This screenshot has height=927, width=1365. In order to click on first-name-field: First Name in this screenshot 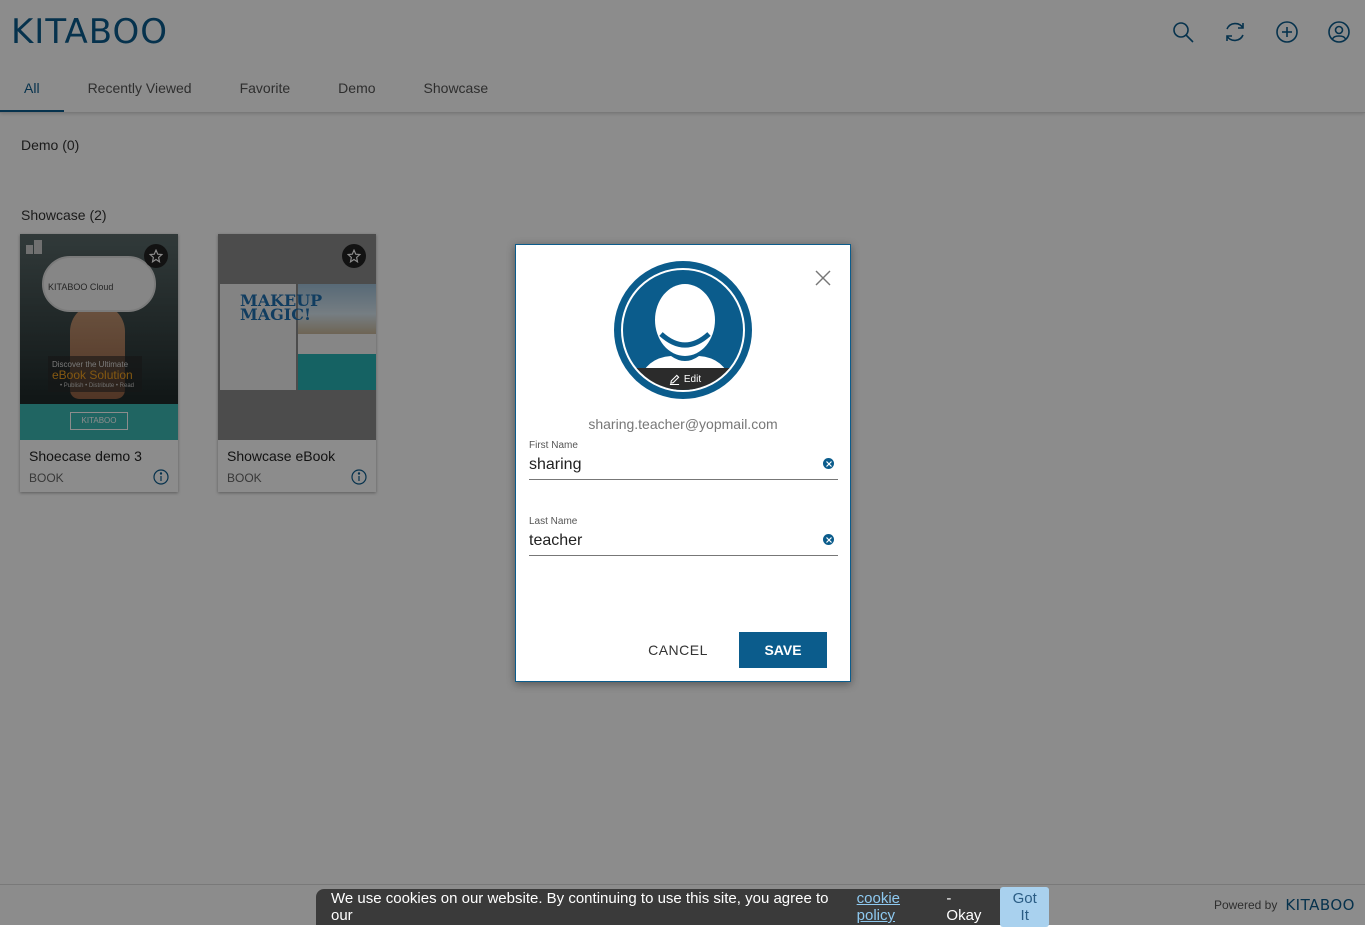, I will do `click(683, 460)`.